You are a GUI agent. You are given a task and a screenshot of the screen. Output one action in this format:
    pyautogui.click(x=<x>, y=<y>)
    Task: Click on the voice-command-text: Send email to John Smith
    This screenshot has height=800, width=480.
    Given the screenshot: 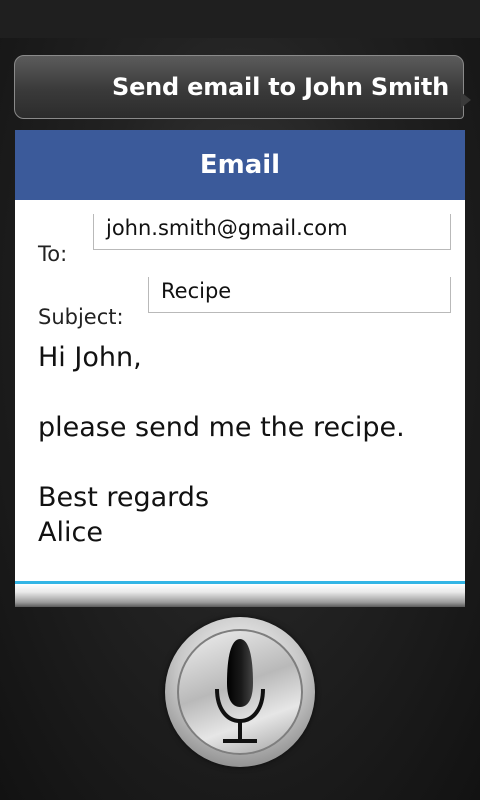 What is the action you would take?
    pyautogui.click(x=280, y=87)
    